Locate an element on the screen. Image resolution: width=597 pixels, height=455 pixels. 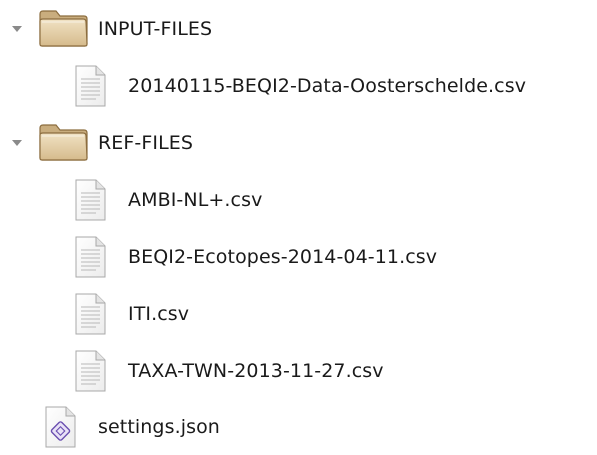
tree-row-input-files: INPUT-FILES is located at coordinates (298, 28).